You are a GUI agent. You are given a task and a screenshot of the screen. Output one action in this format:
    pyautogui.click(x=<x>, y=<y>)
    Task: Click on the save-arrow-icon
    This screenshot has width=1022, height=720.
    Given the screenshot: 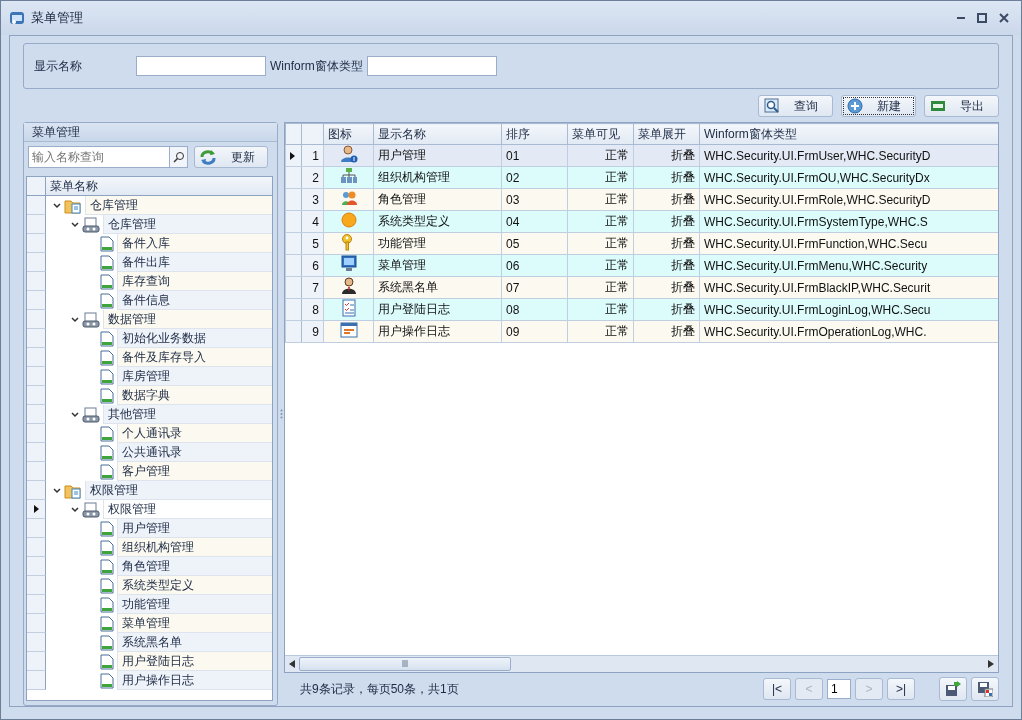 What is the action you would take?
    pyautogui.click(x=953, y=689)
    